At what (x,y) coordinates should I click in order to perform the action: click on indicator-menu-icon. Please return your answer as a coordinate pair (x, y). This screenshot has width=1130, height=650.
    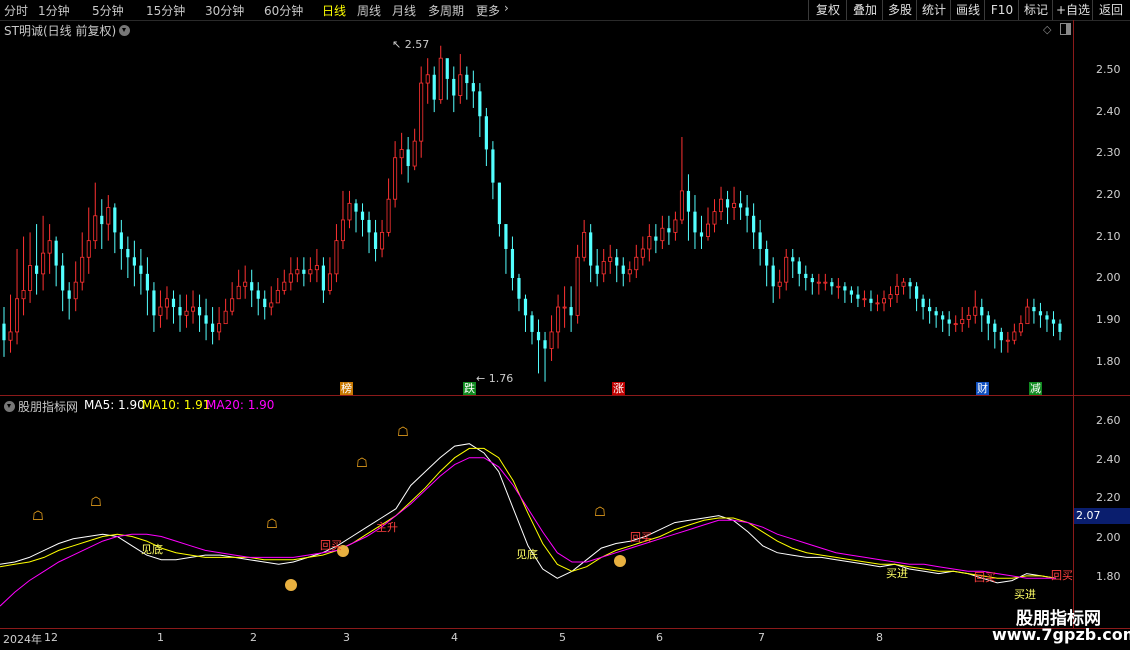
    Looking at the image, I should click on (9, 406).